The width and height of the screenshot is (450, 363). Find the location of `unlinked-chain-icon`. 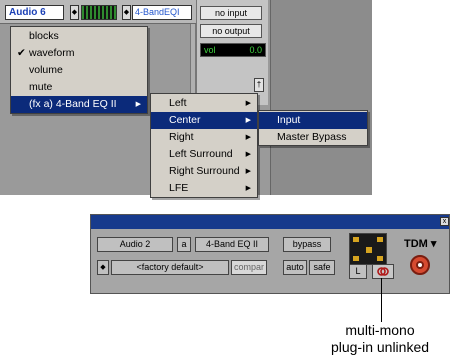

unlinked-chain-icon is located at coordinates (383, 271).